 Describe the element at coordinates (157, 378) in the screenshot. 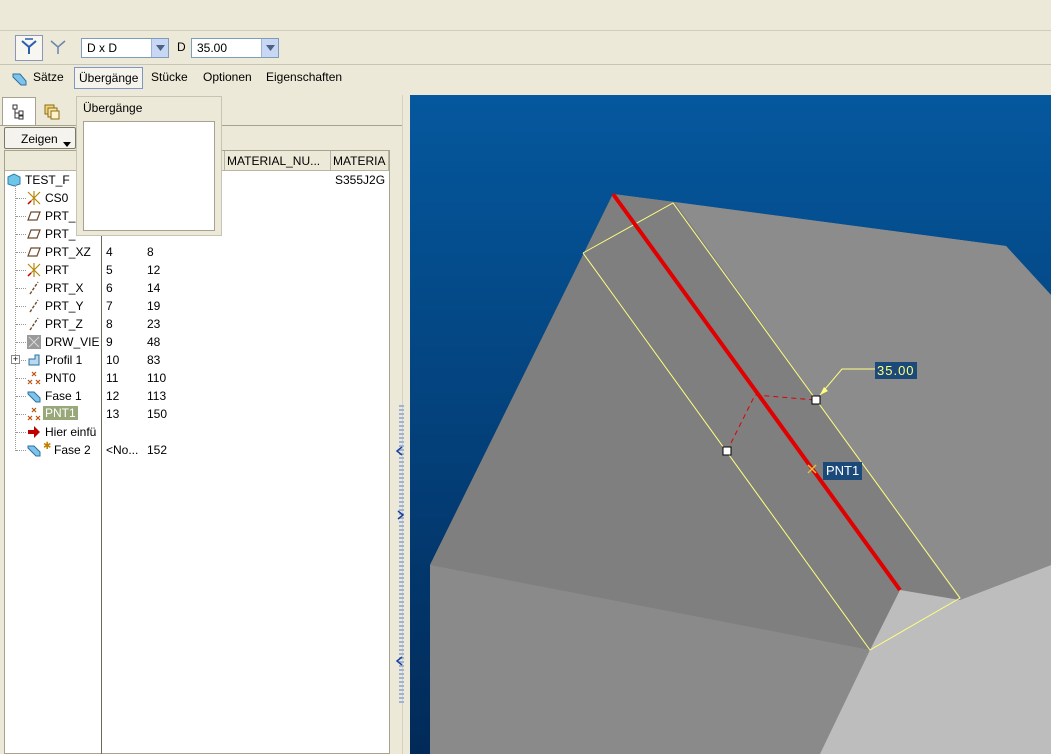

I see `tree-row-col2: 110` at that location.